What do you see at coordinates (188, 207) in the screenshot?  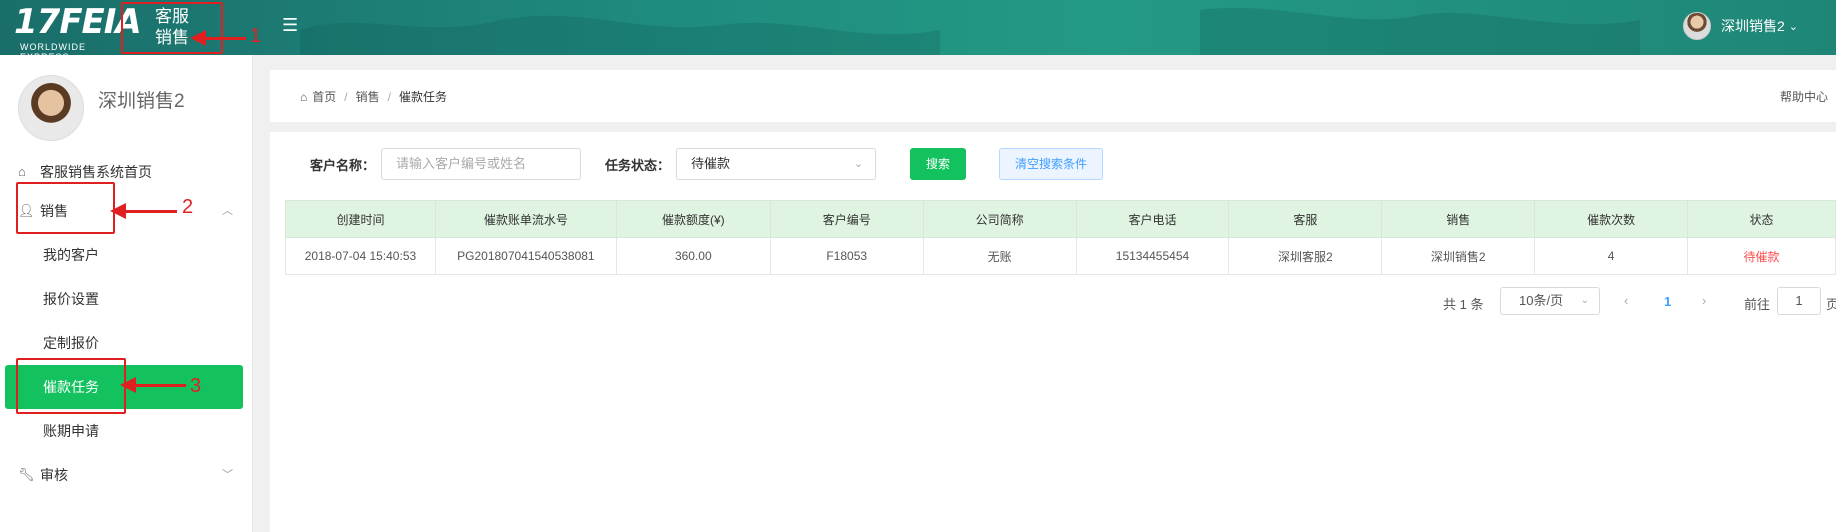 I see `annotation-number-2: 2` at bounding box center [188, 207].